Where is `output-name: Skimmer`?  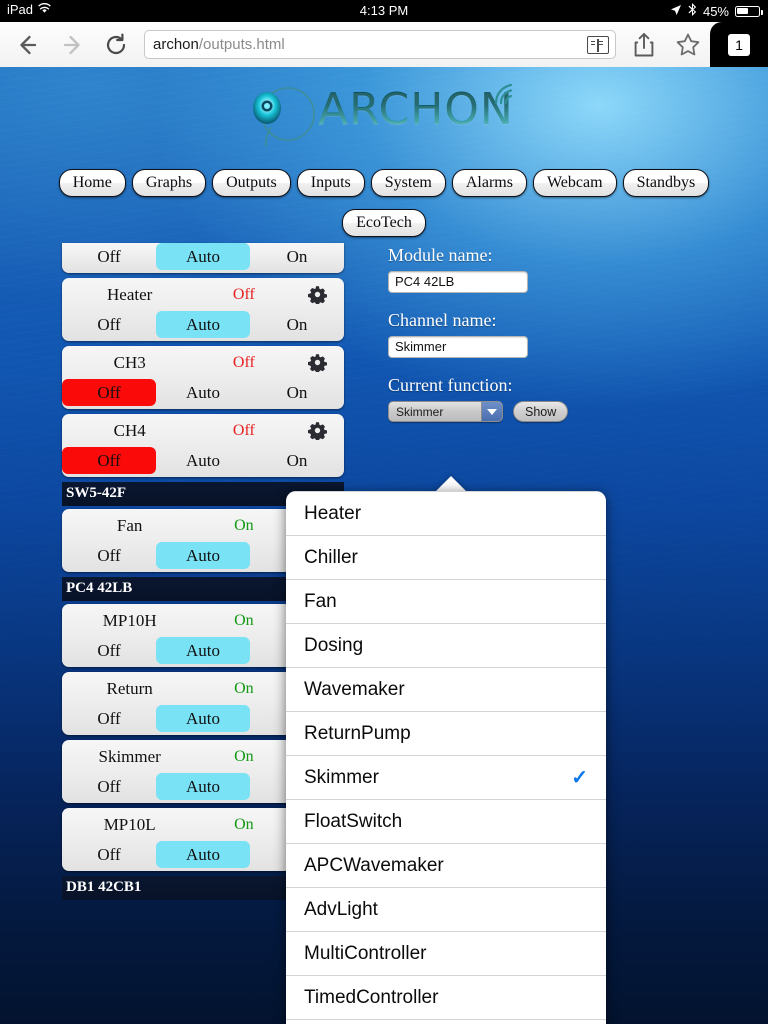
output-name: Skimmer is located at coordinates (129, 756).